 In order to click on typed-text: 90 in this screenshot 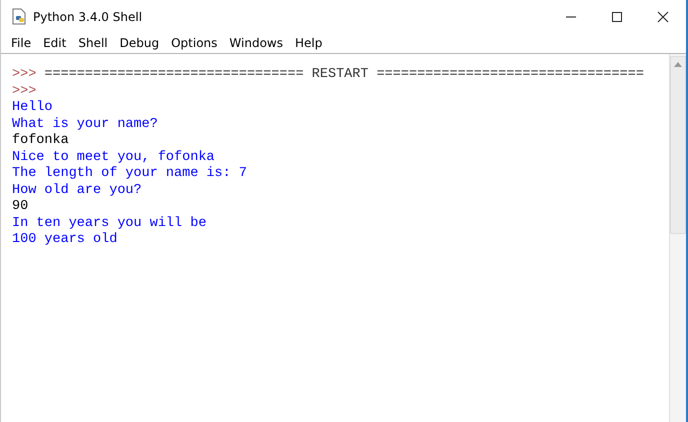, I will do `click(20, 207)`.